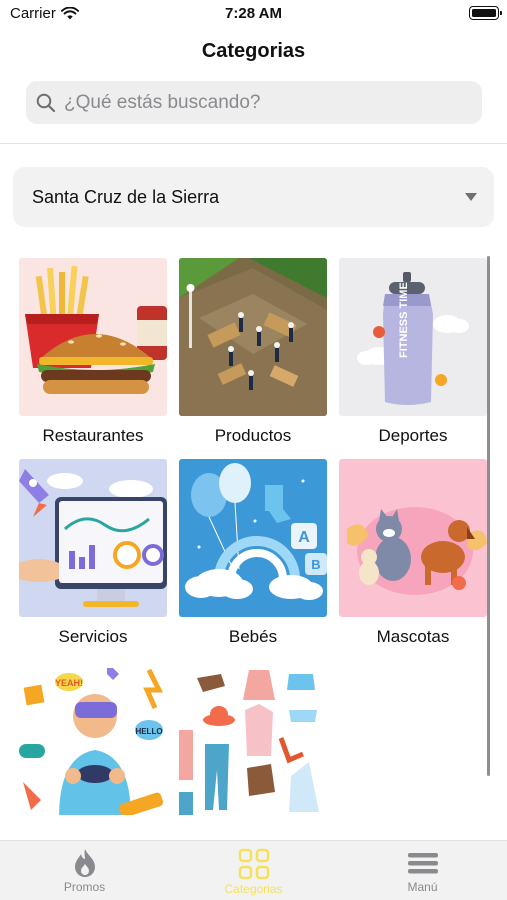 The width and height of the screenshot is (507, 900). What do you see at coordinates (253, 197) in the screenshot?
I see `city-dropdown: Santa Cruz de la Sierra` at bounding box center [253, 197].